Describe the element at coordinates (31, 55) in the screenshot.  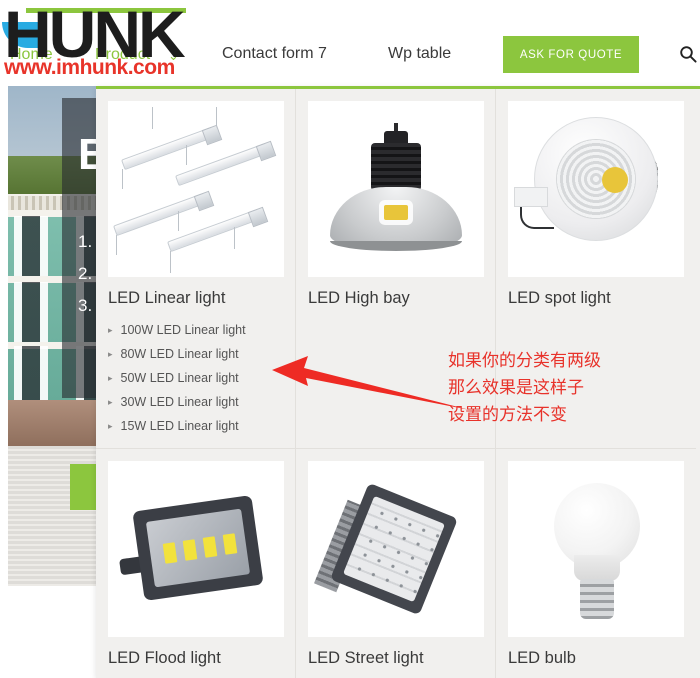
I see `nav-home: Home` at that location.